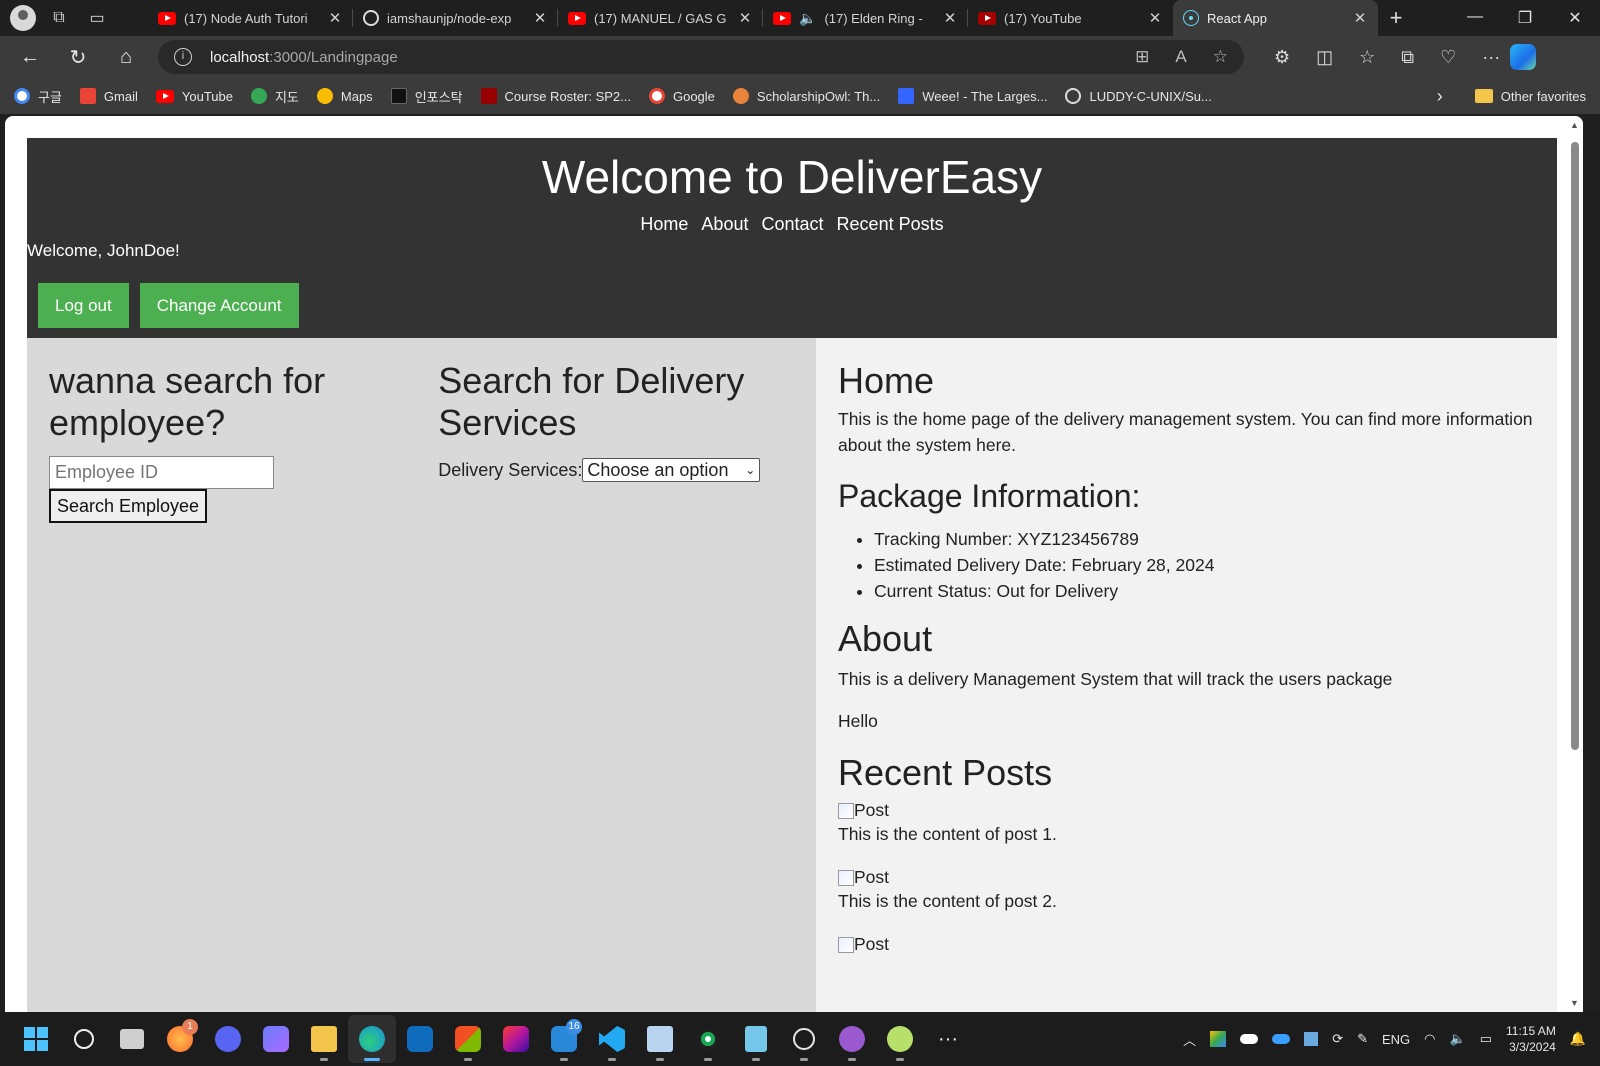 The height and width of the screenshot is (1066, 1600). What do you see at coordinates (656, 96) in the screenshot?
I see `google-icon` at bounding box center [656, 96].